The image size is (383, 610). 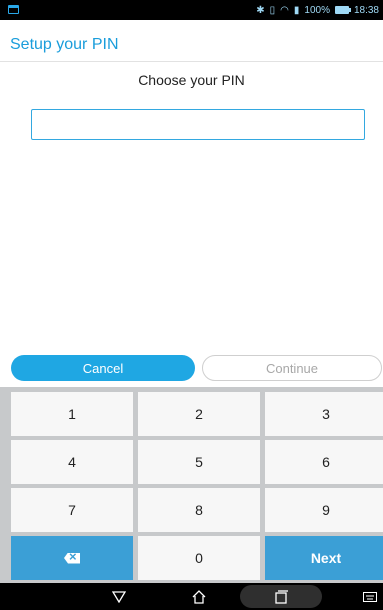 I want to click on home-button, so click(x=199, y=596).